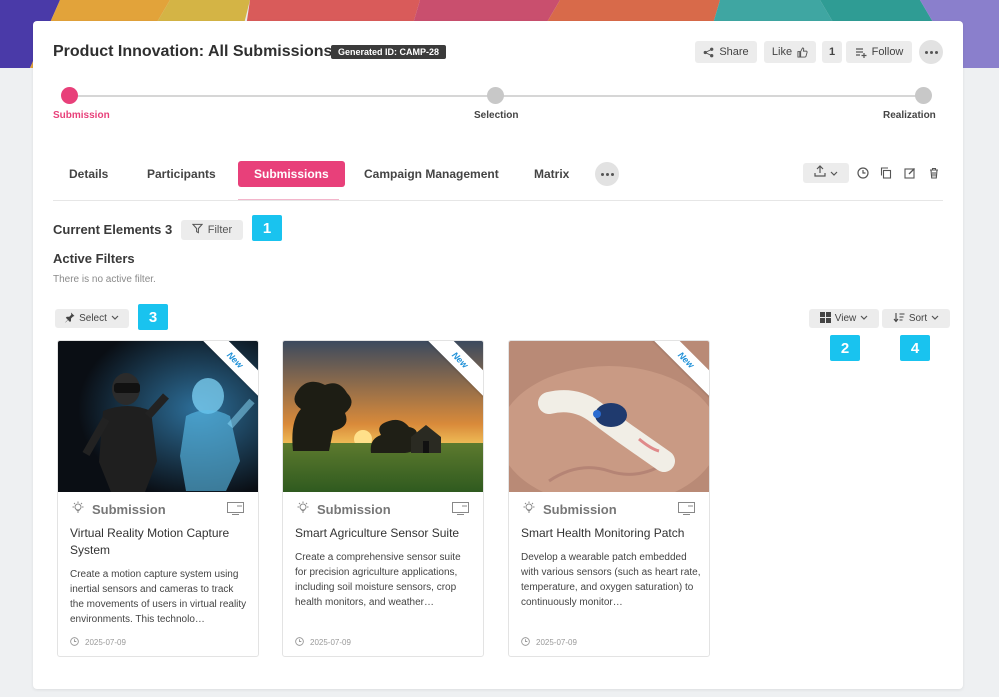  What do you see at coordinates (734, 52) in the screenshot?
I see `share-label: Share` at bounding box center [734, 52].